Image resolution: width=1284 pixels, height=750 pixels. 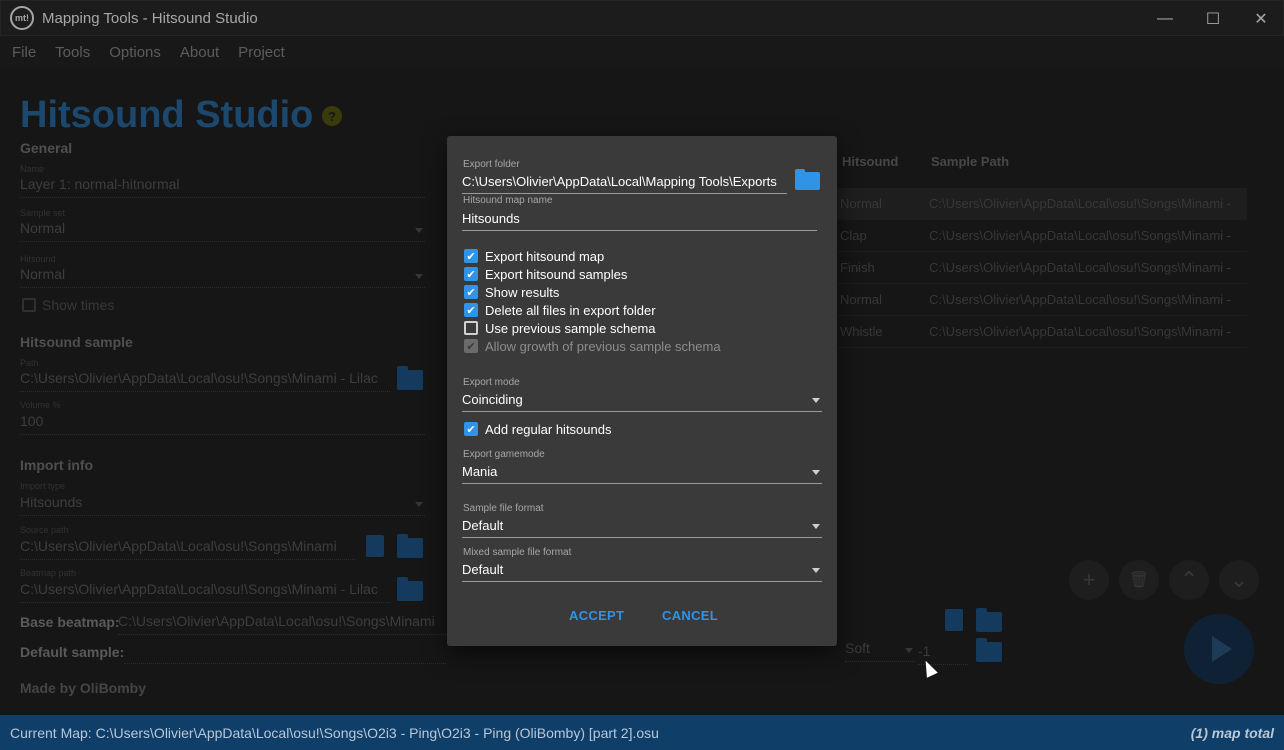 What do you see at coordinates (483, 525) in the screenshot?
I see `sample-format-value: Default` at bounding box center [483, 525].